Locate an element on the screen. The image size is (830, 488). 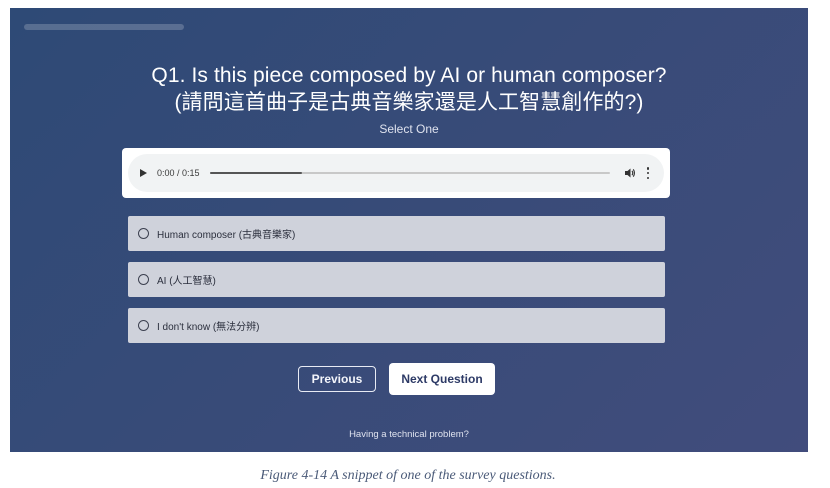
option-dont-know: I don't know (無法分辨) is located at coordinates (396, 325).